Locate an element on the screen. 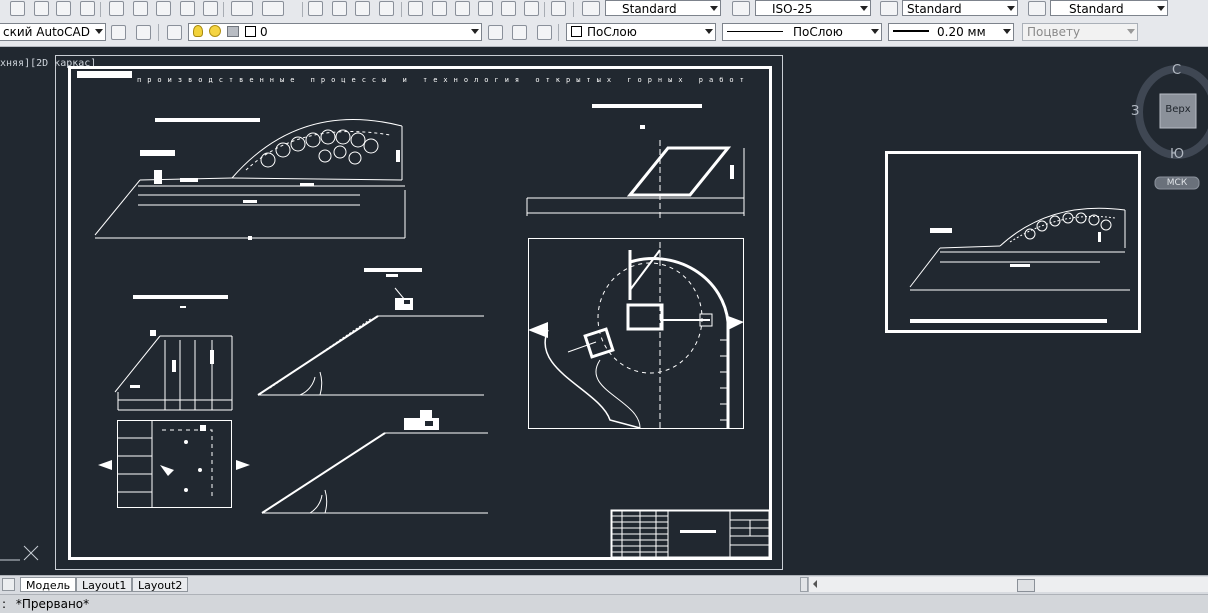 This screenshot has width=1208, height=613. horizontal-scrollbar is located at coordinates (1008, 584).